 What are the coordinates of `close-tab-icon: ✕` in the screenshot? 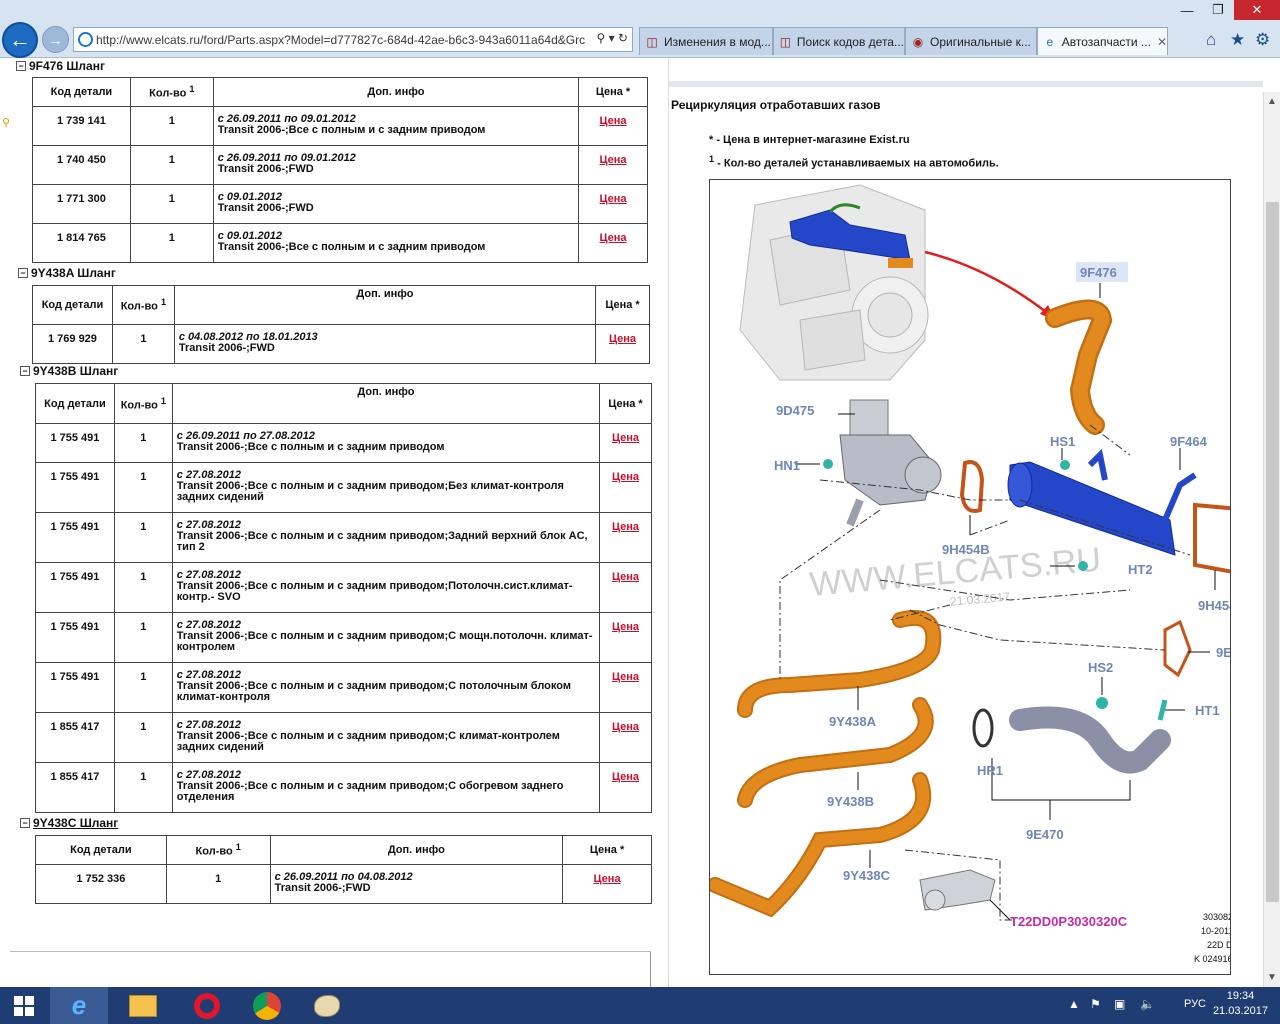 It's located at (1162, 42).